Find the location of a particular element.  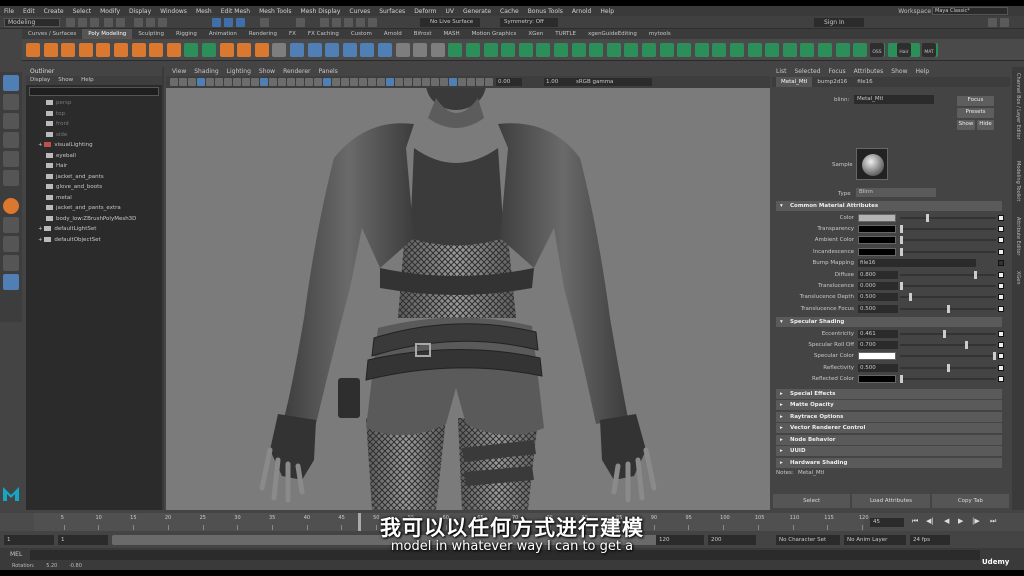

node-tab-bump2d16: bump2d16 is located at coordinates (832, 82).